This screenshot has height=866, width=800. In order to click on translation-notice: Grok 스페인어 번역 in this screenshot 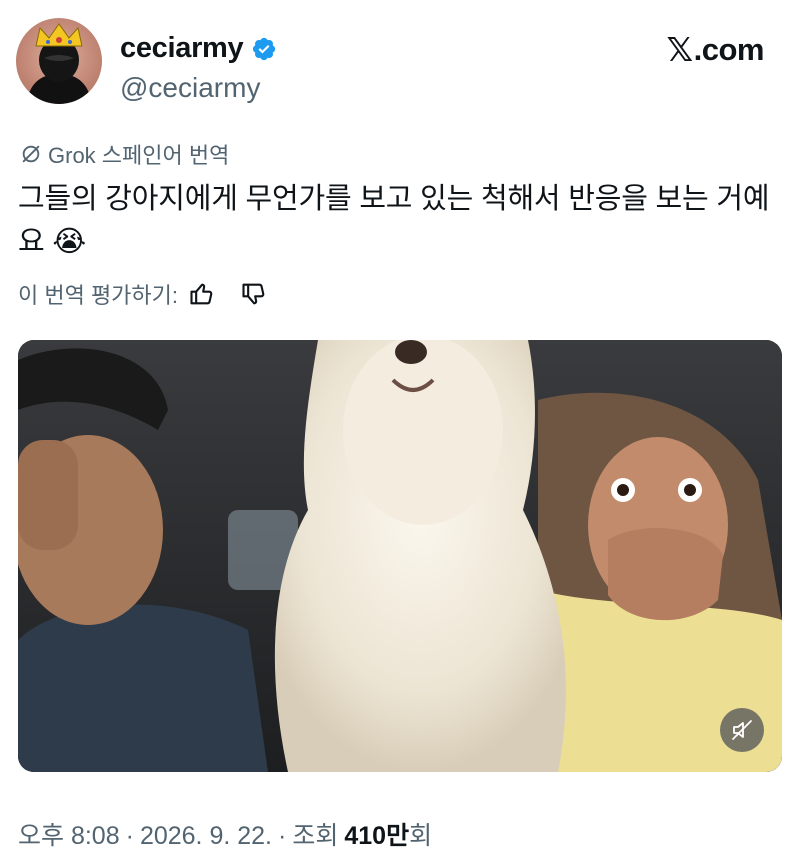, I will do `click(124, 154)`.